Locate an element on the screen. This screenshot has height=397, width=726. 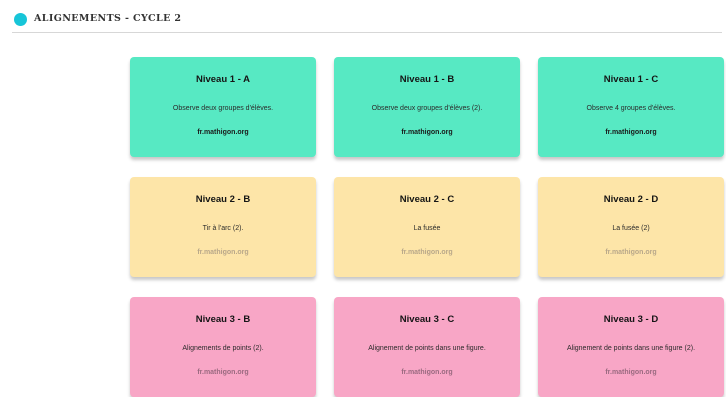
card-description: La fusée (2) is located at coordinates (631, 228).